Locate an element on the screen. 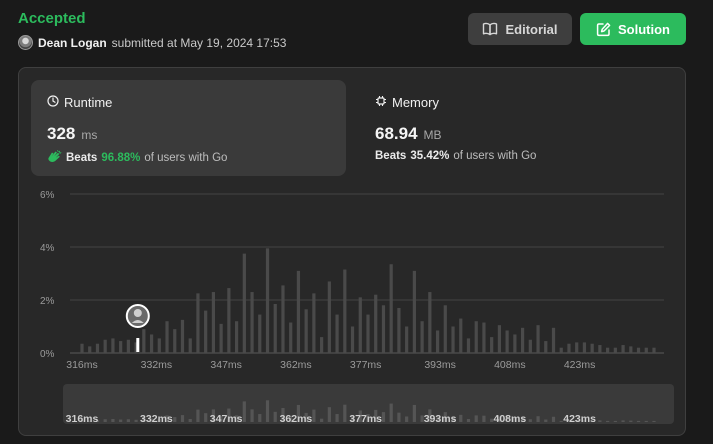  x-tick-label: 332ms is located at coordinates (157, 365).